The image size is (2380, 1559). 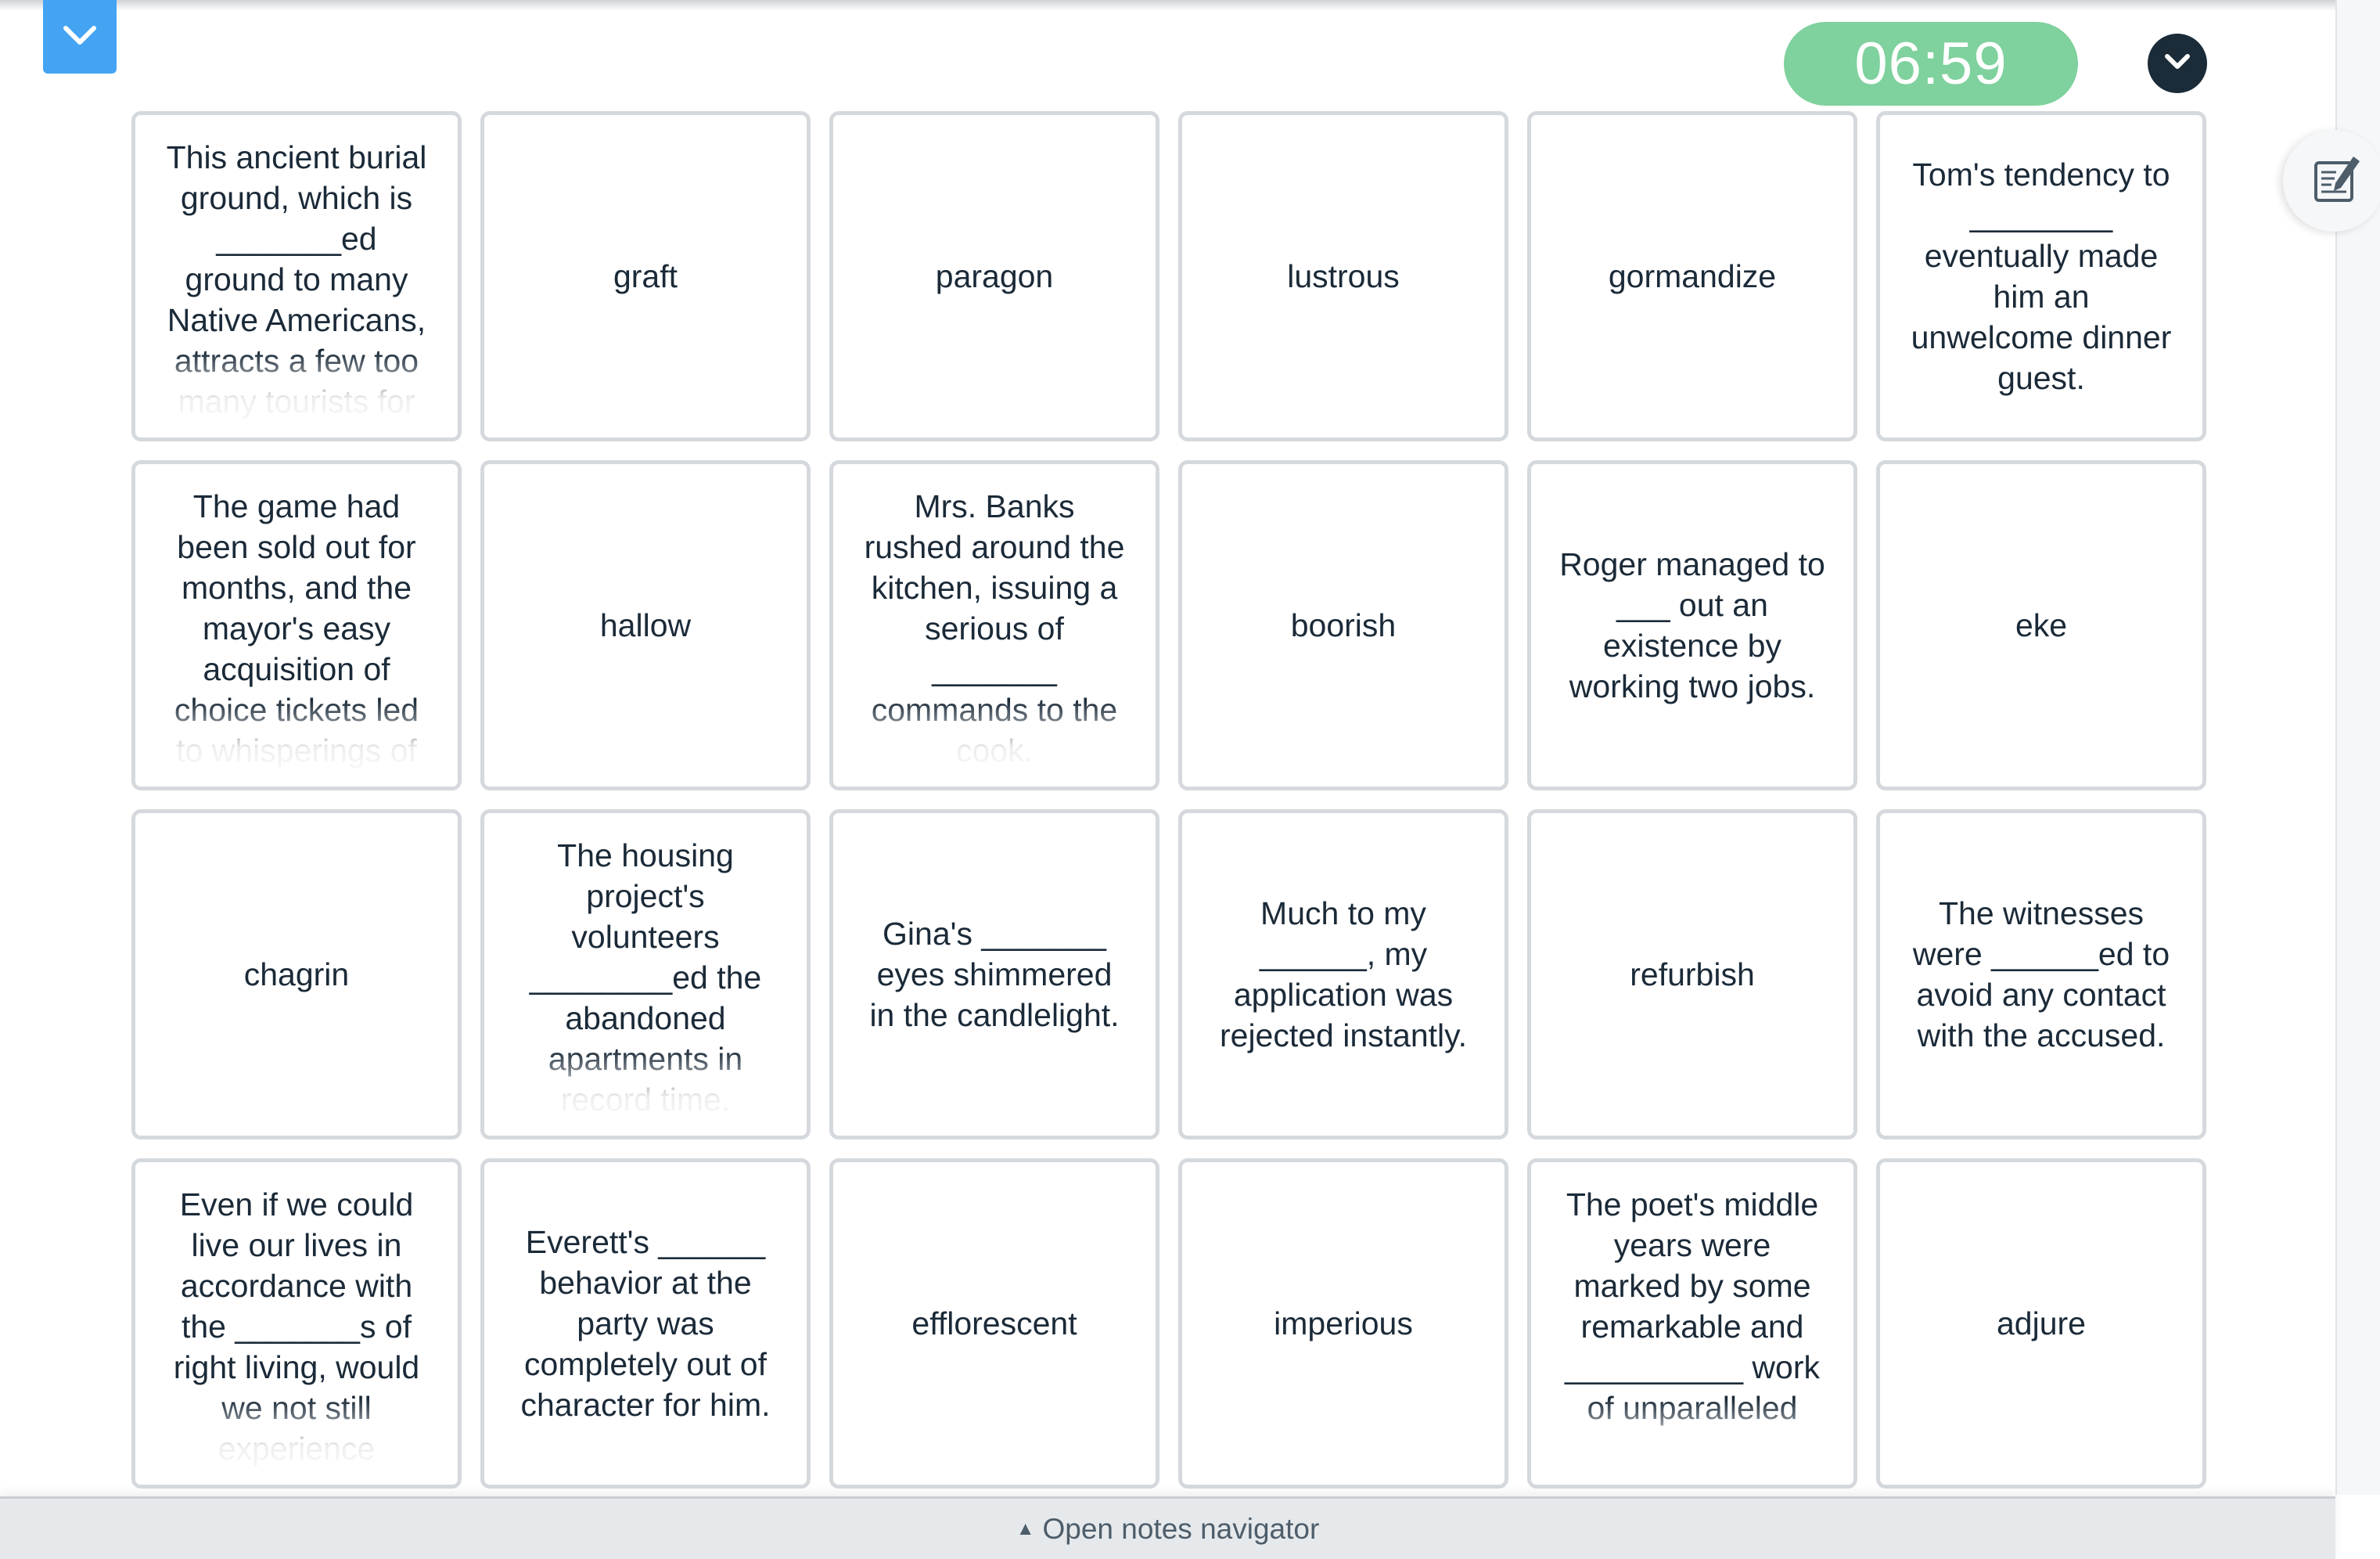 I want to click on open-notes-tab, so click(x=2331, y=181).